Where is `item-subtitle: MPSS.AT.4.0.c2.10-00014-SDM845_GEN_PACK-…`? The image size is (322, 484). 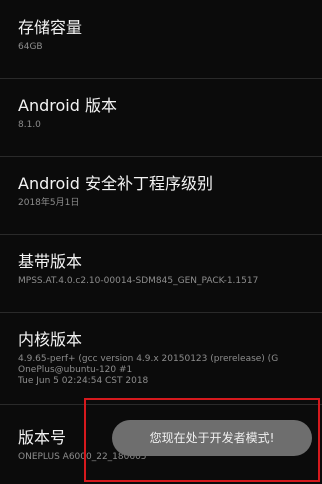
item-subtitle: MPSS.AT.4.0.c2.10-00014-SDM845_GEN_PACK-… is located at coordinates (138, 281).